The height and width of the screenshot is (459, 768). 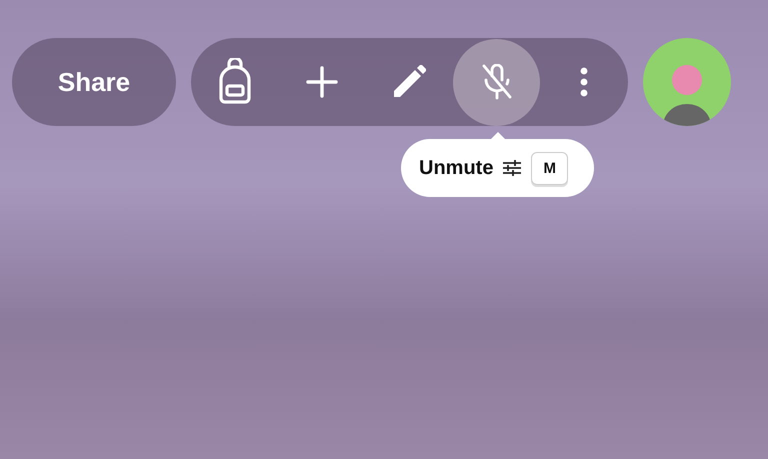 What do you see at coordinates (512, 168) in the screenshot?
I see `sliders-icon` at bounding box center [512, 168].